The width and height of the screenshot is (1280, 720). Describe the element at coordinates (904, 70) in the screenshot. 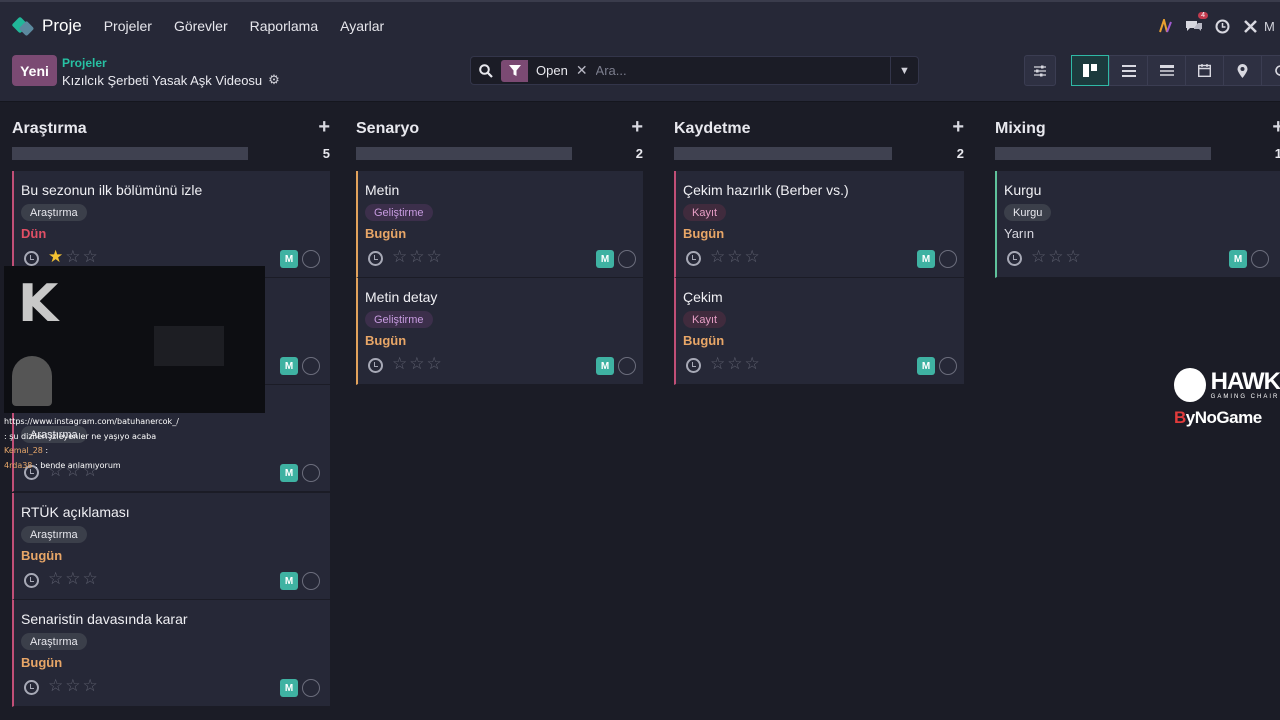

I see `search-options-toggle-icon: ▼` at that location.